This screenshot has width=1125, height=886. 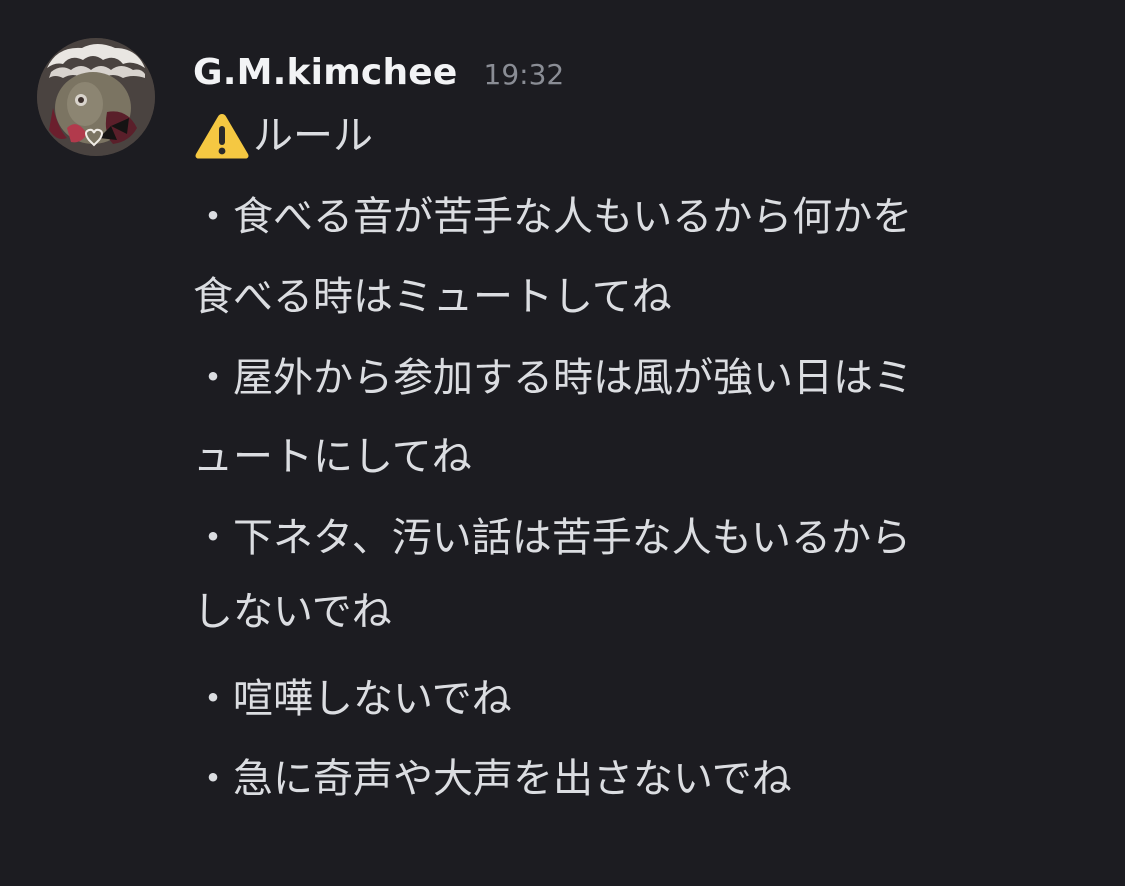 I want to click on message-title-line: ルール, so click(x=283, y=136).